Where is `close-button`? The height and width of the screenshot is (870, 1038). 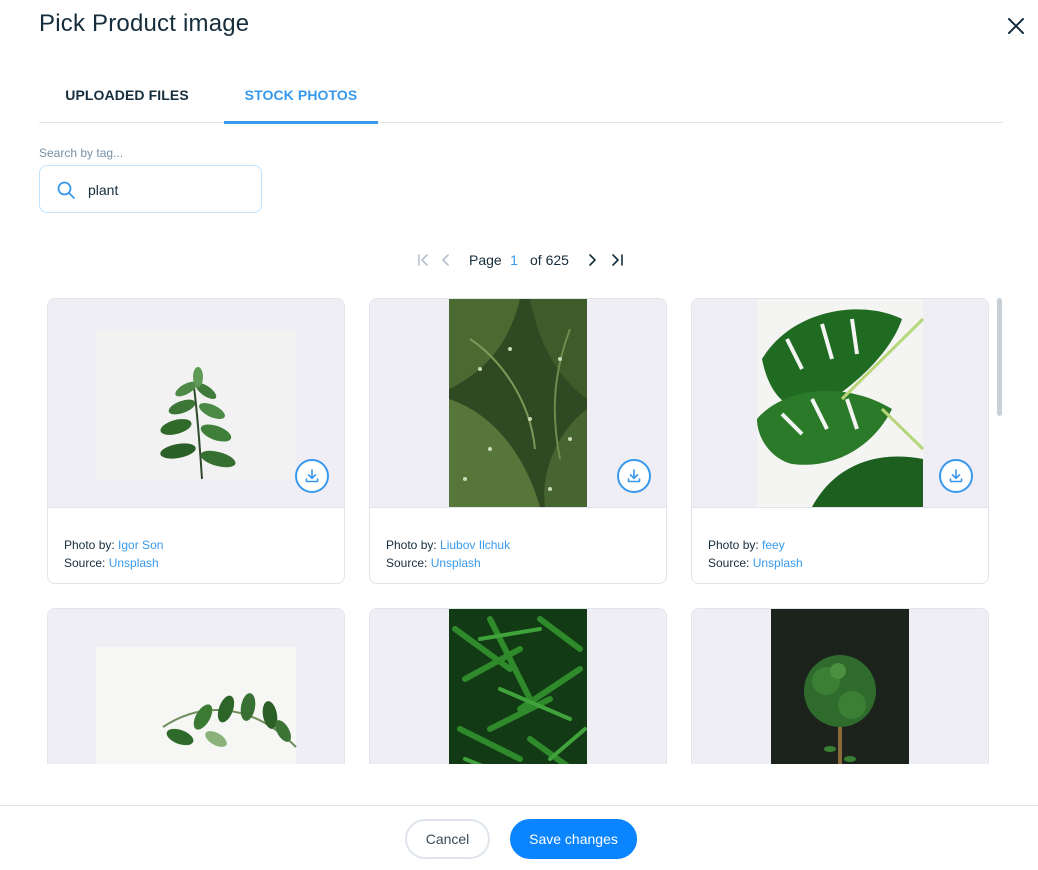
close-button is located at coordinates (1016, 26).